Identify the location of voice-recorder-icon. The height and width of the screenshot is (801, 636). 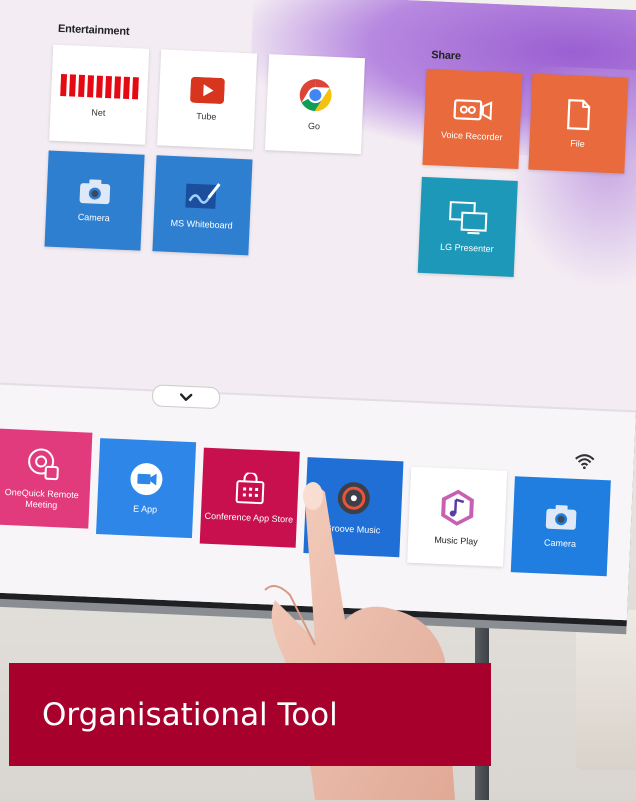
(473, 109).